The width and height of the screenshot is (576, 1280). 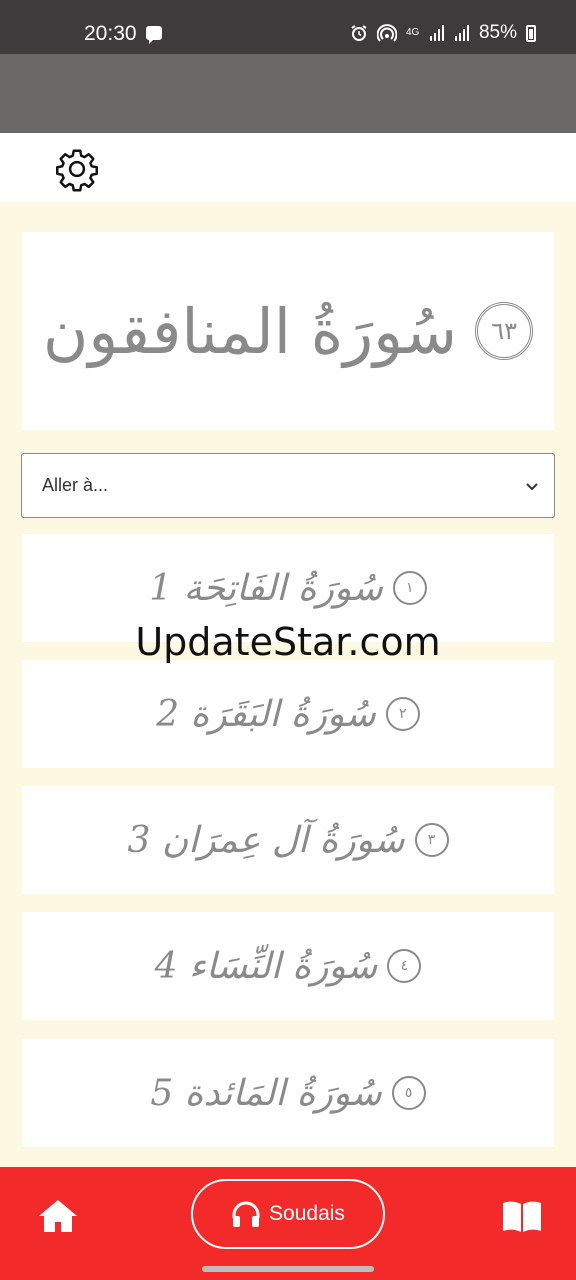 I want to click on surah-item-label: ٢ سُورَةُ البَقَرَة 2, so click(x=288, y=714).